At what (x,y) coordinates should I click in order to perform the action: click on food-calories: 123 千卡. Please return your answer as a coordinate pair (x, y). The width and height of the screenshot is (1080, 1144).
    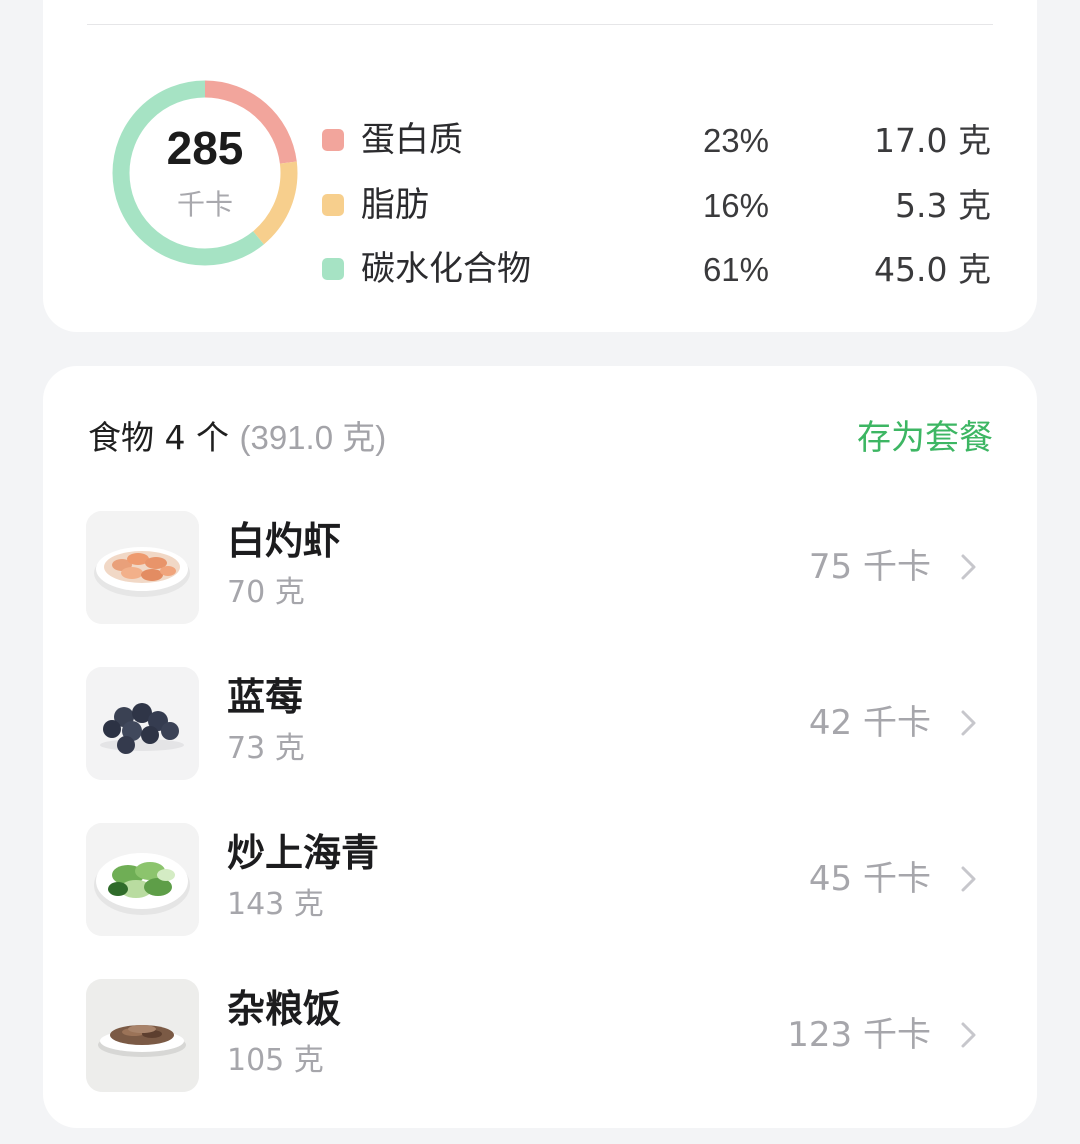
    Looking at the image, I should click on (859, 1035).